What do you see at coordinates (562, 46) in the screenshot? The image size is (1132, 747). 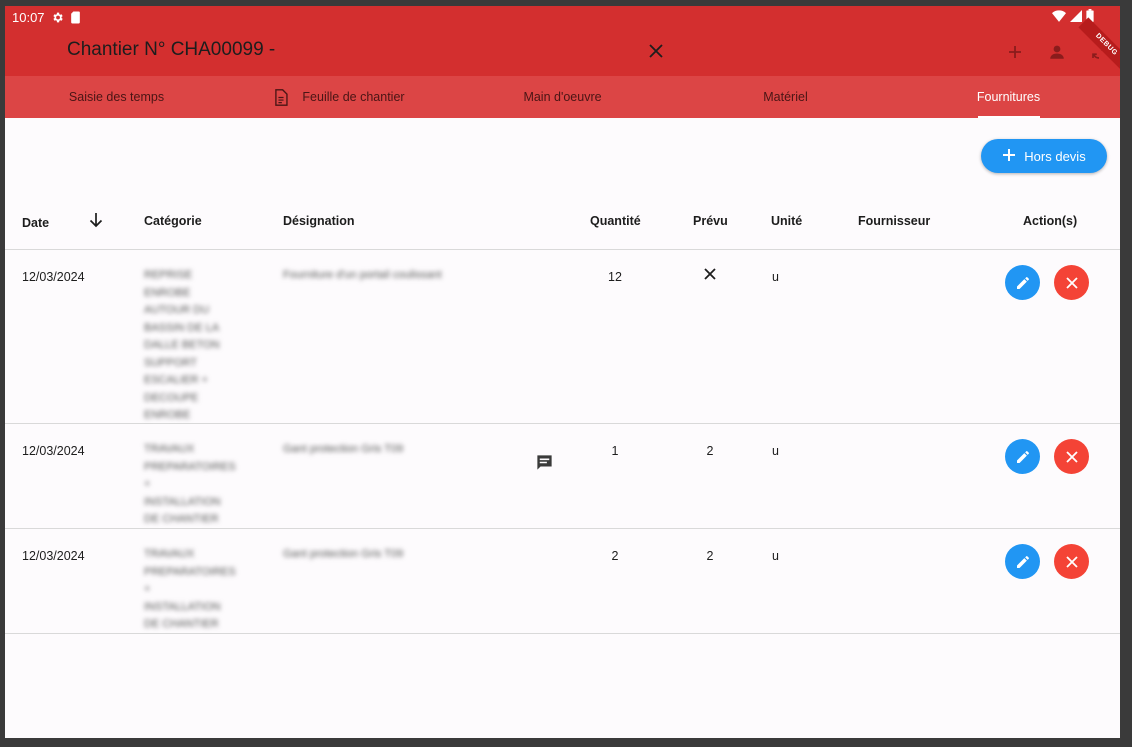 I see `app-bar: Chantier N° CHA00099 - DEBUG` at bounding box center [562, 46].